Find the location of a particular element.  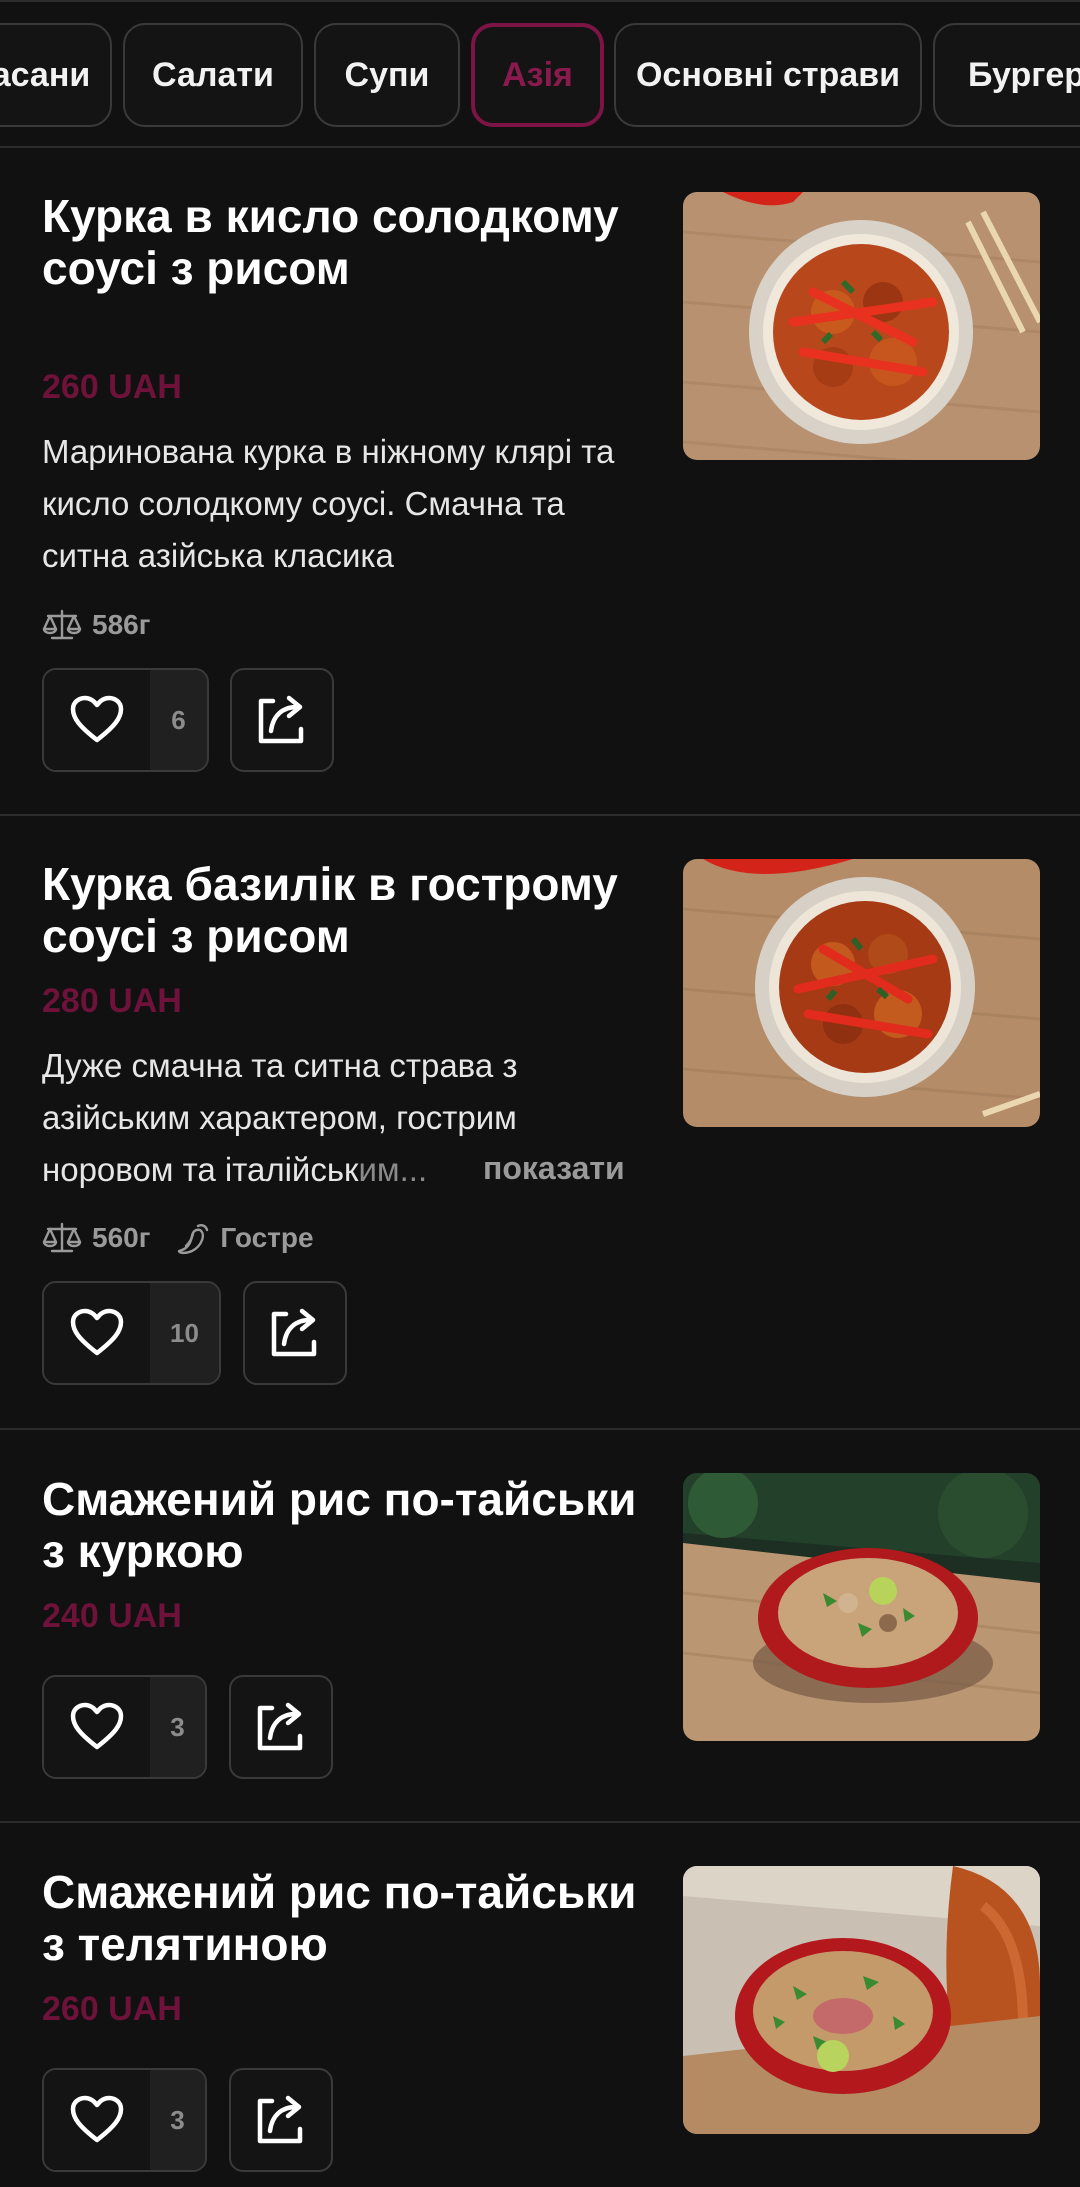

weight-info: 560г is located at coordinates (96, 1238).